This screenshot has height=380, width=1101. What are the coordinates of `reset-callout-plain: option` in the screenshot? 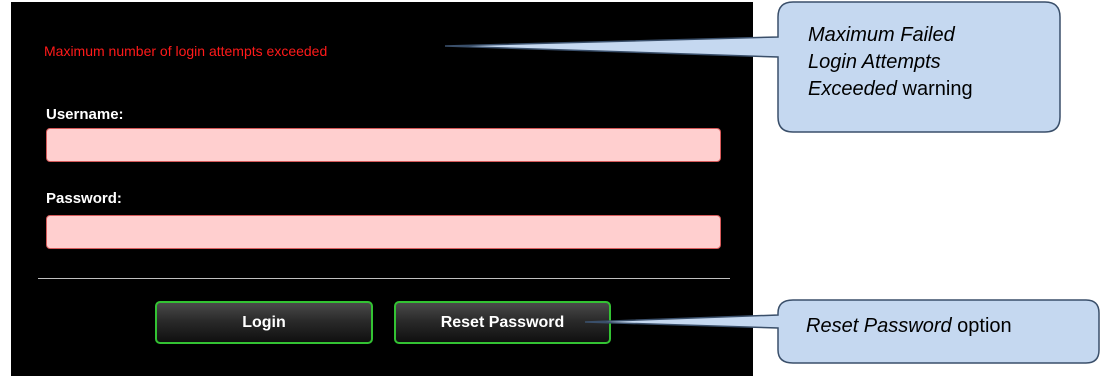 It's located at (981, 326).